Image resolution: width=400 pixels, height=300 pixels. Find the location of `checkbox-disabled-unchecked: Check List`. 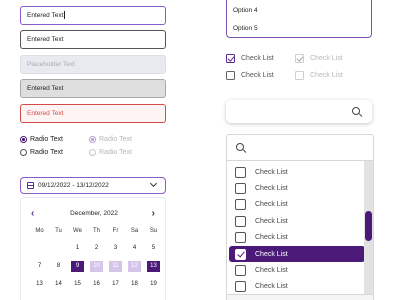

checkbox-disabled-unchecked: Check List is located at coordinates (319, 75).